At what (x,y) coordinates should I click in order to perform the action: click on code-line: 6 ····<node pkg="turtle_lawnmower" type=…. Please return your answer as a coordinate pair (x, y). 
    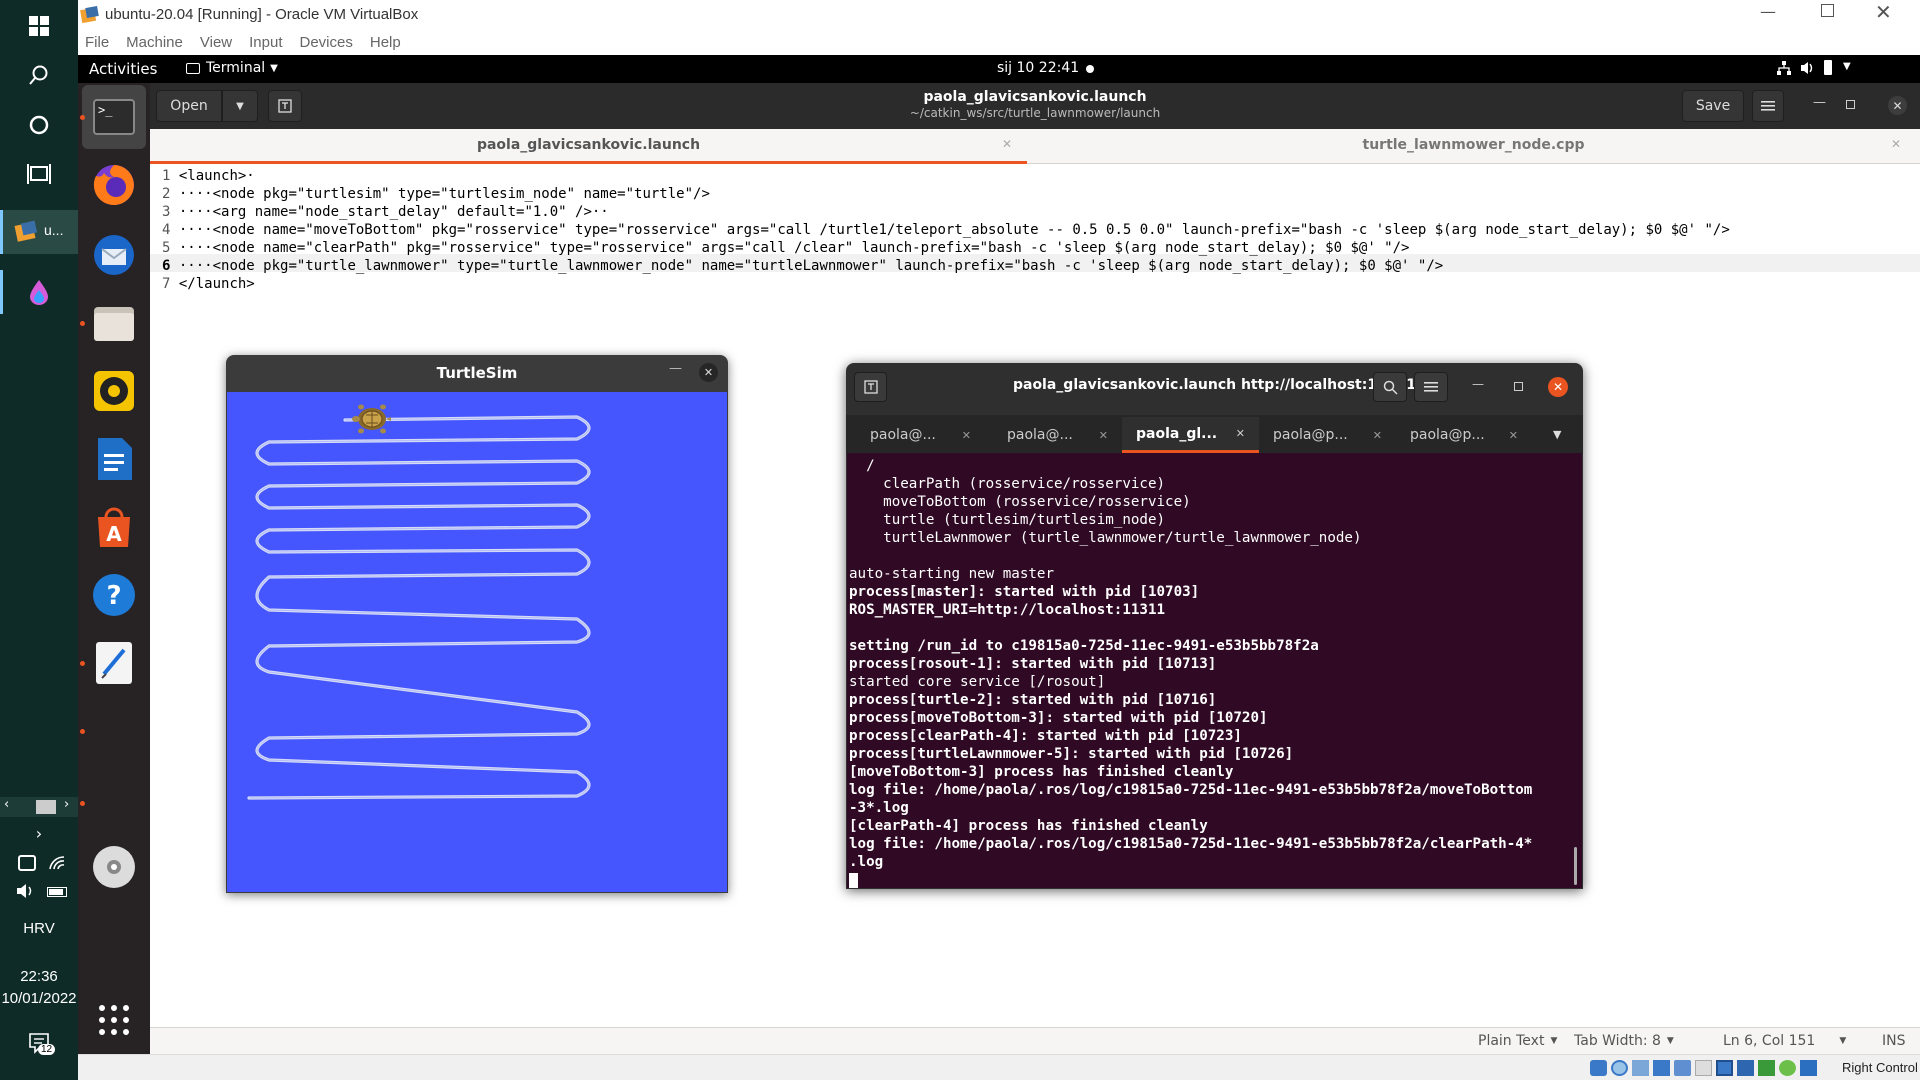
    Looking at the image, I should click on (802, 266).